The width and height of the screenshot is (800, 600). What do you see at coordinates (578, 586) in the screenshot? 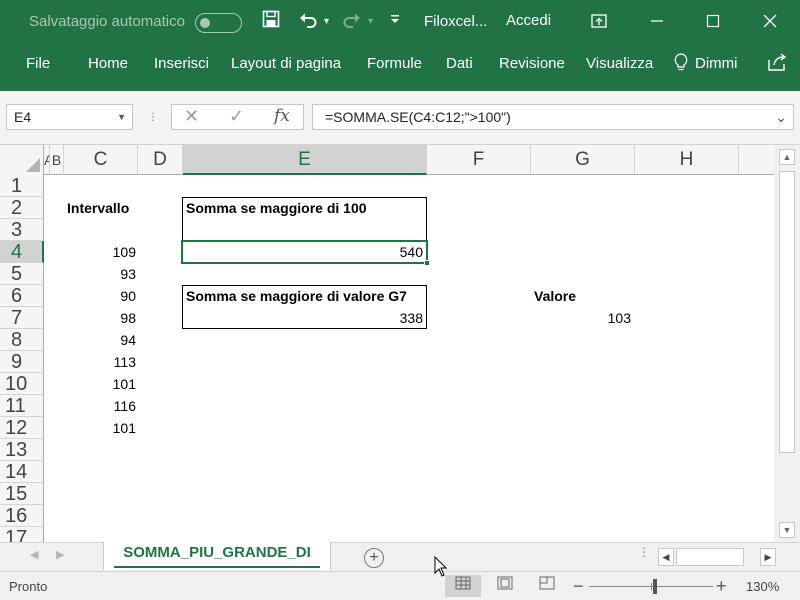
I see `zoom-out-icon: −` at bounding box center [578, 586].